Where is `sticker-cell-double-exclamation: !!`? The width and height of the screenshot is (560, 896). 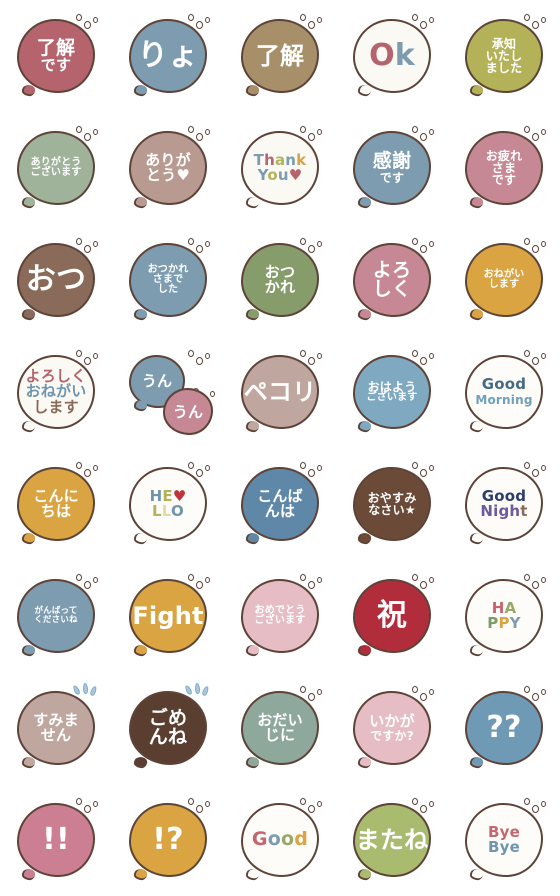 sticker-cell-double-exclamation: !! is located at coordinates (56, 840).